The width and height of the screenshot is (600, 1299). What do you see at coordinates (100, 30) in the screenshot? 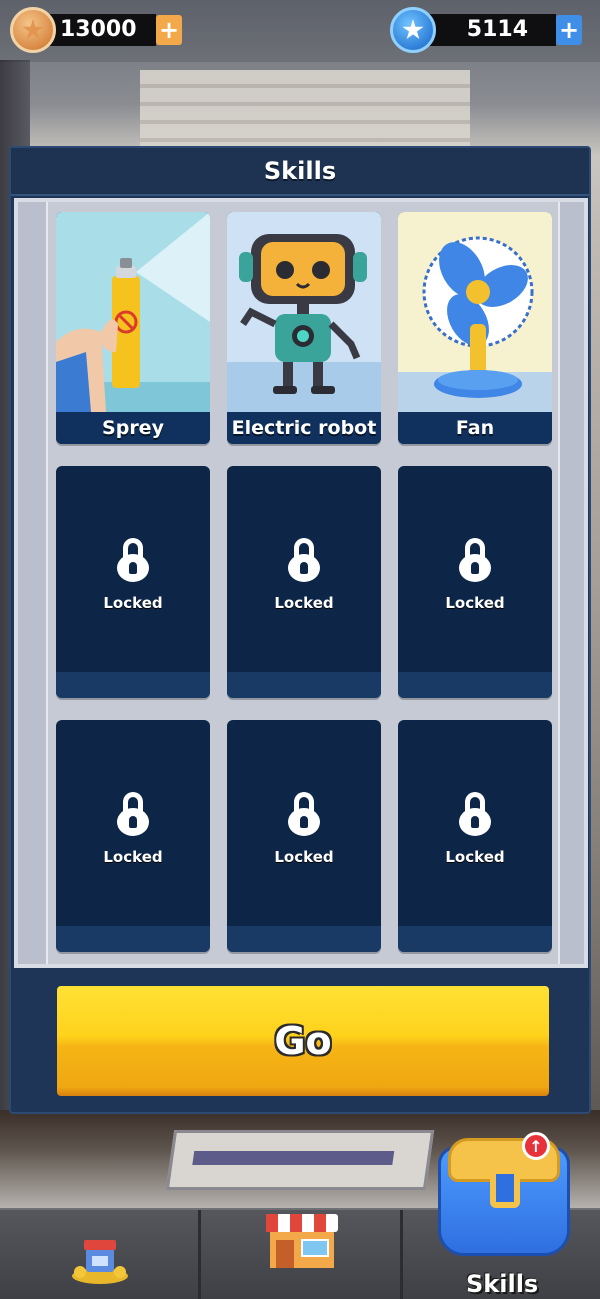
I see `coin-amount: 13000` at bounding box center [100, 30].